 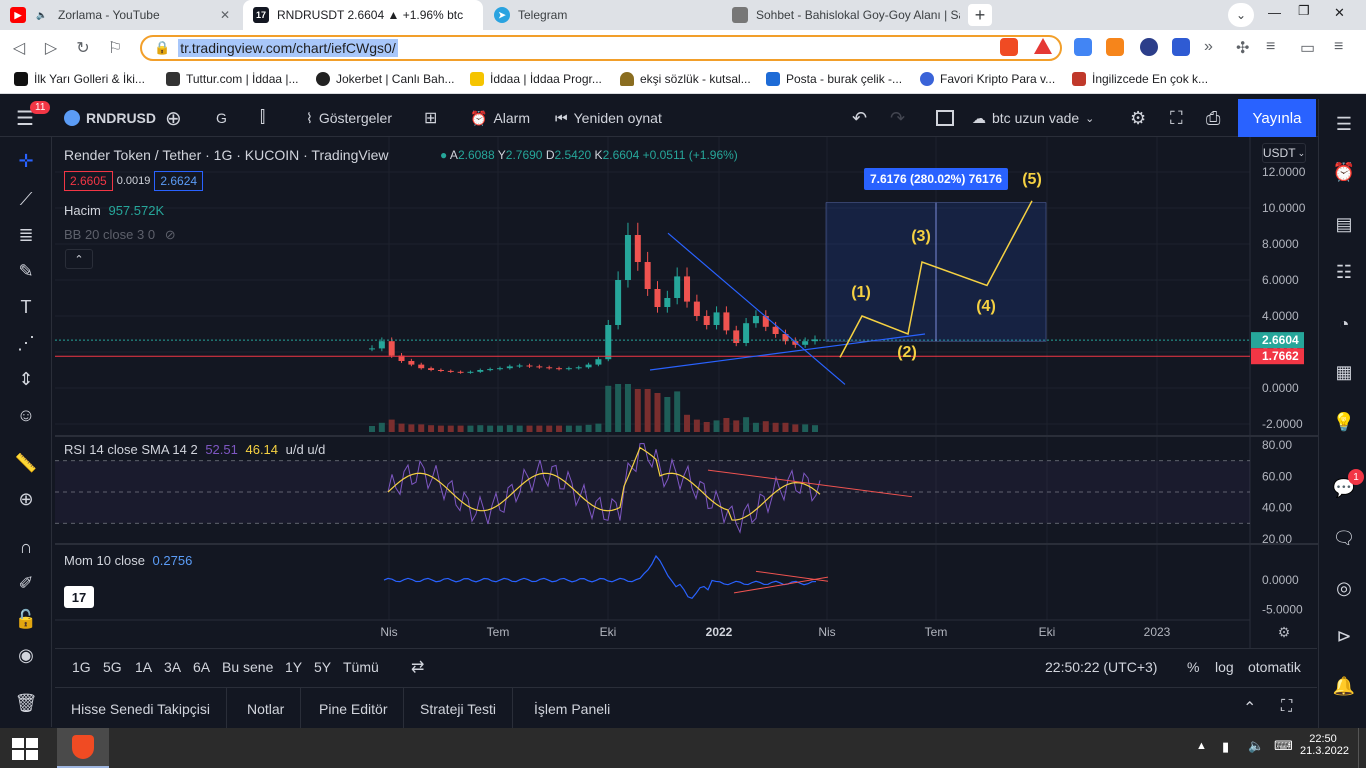 What do you see at coordinates (1284, 153) in the screenshot?
I see `currency-select: USDT ⌄` at bounding box center [1284, 153].